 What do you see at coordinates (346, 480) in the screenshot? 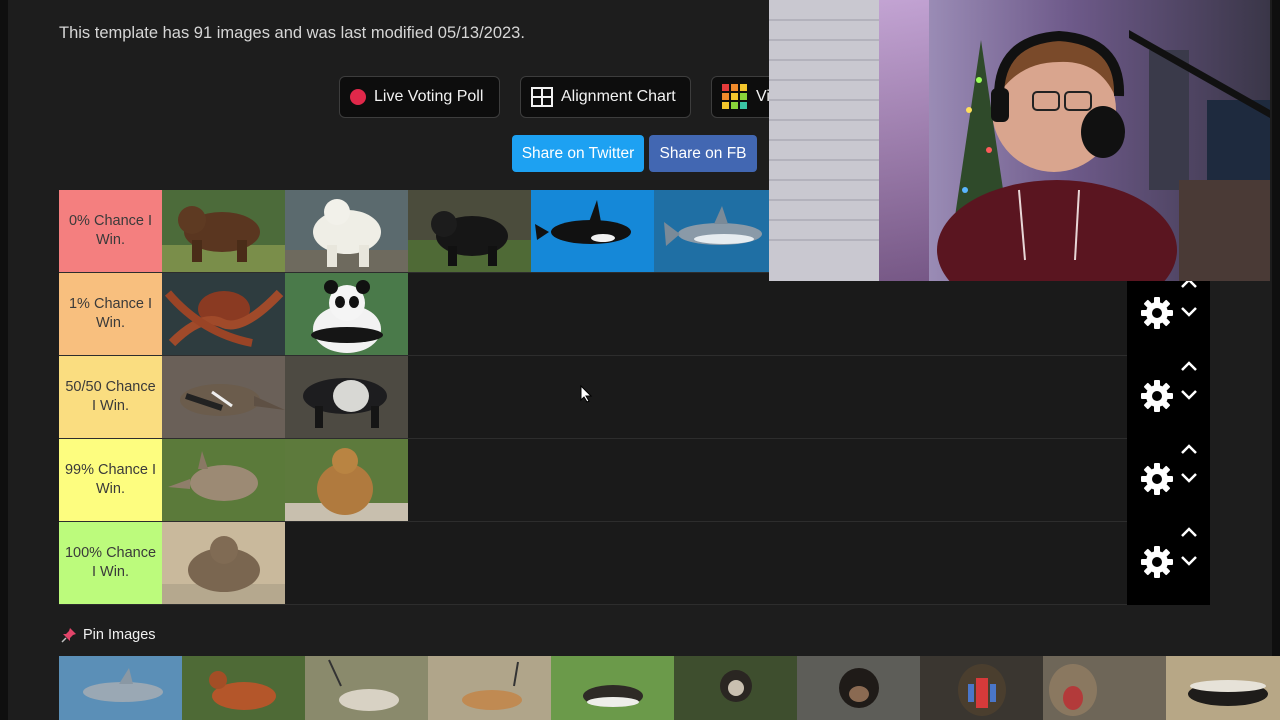
I see `prairie-dog-image` at bounding box center [346, 480].